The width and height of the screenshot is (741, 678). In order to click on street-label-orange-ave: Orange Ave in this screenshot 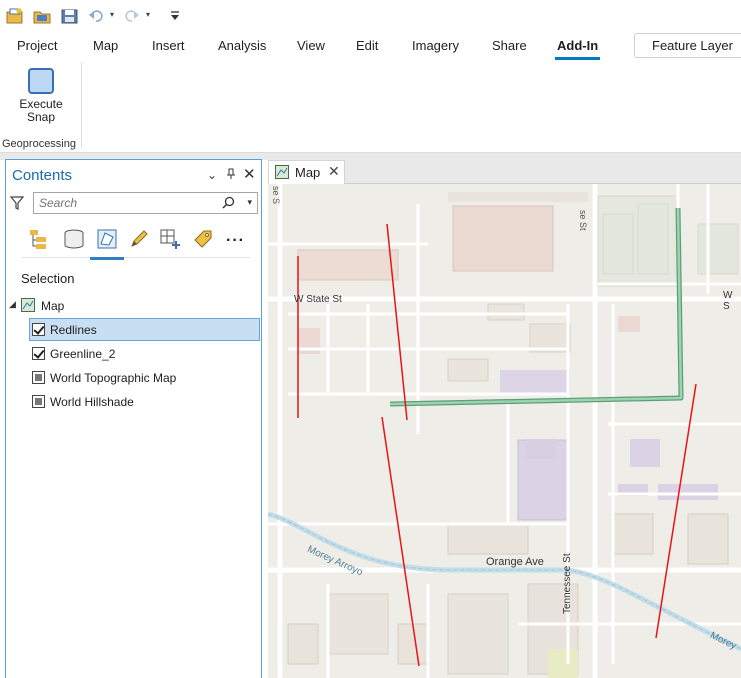, I will do `click(515, 562)`.